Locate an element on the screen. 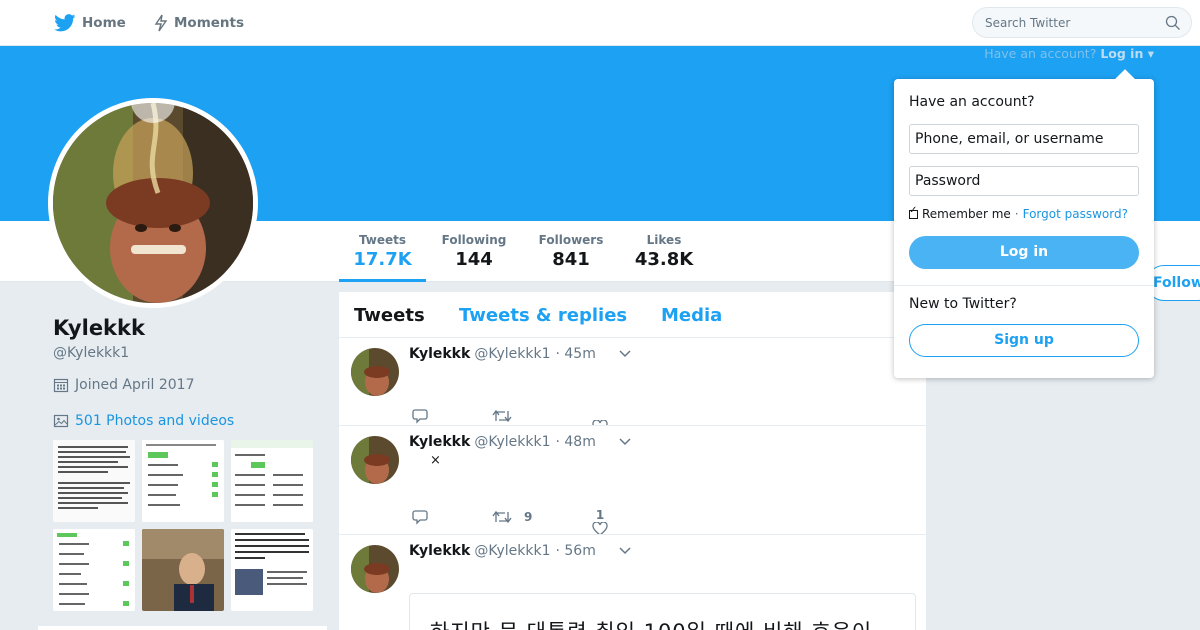 This screenshot has width=1200, height=630. nav-home: Home is located at coordinates (90, 23).